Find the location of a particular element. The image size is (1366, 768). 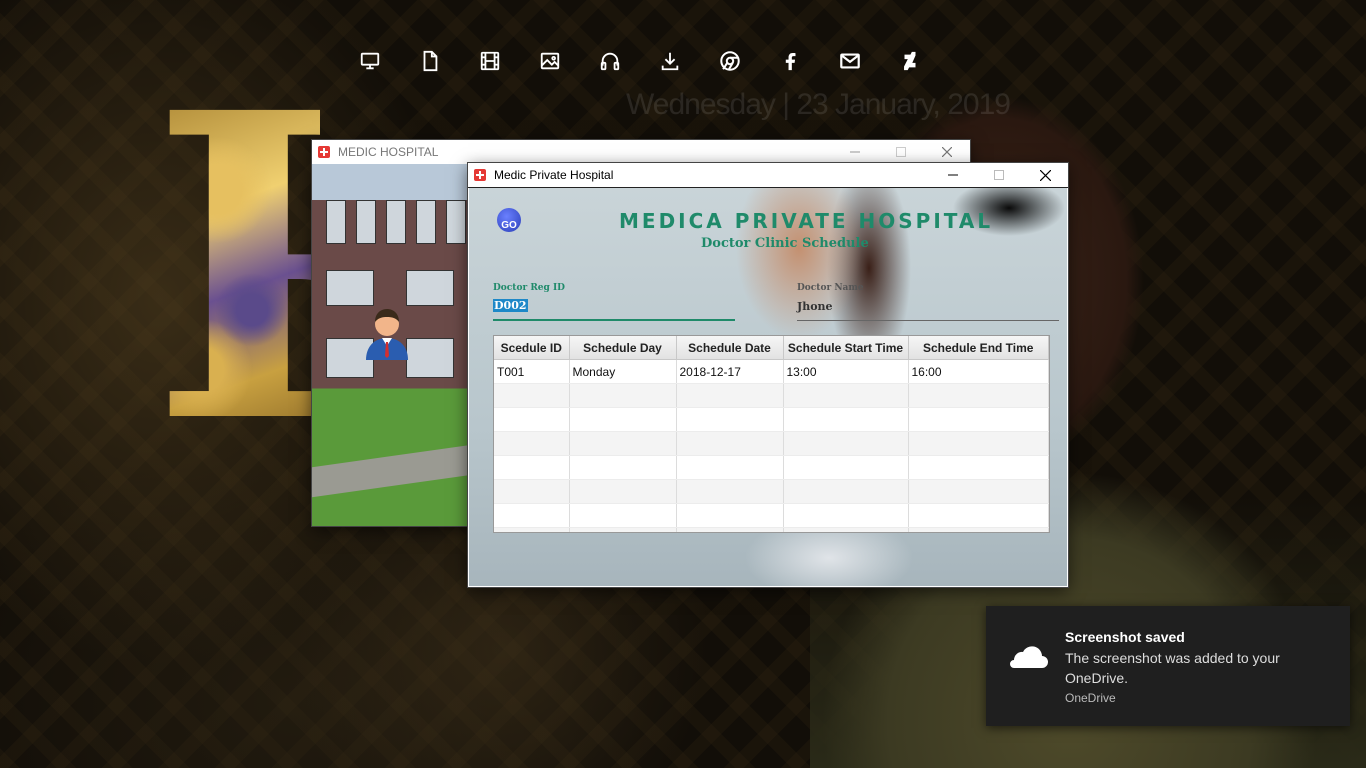

deviantart-icon is located at coordinates (910, 61).